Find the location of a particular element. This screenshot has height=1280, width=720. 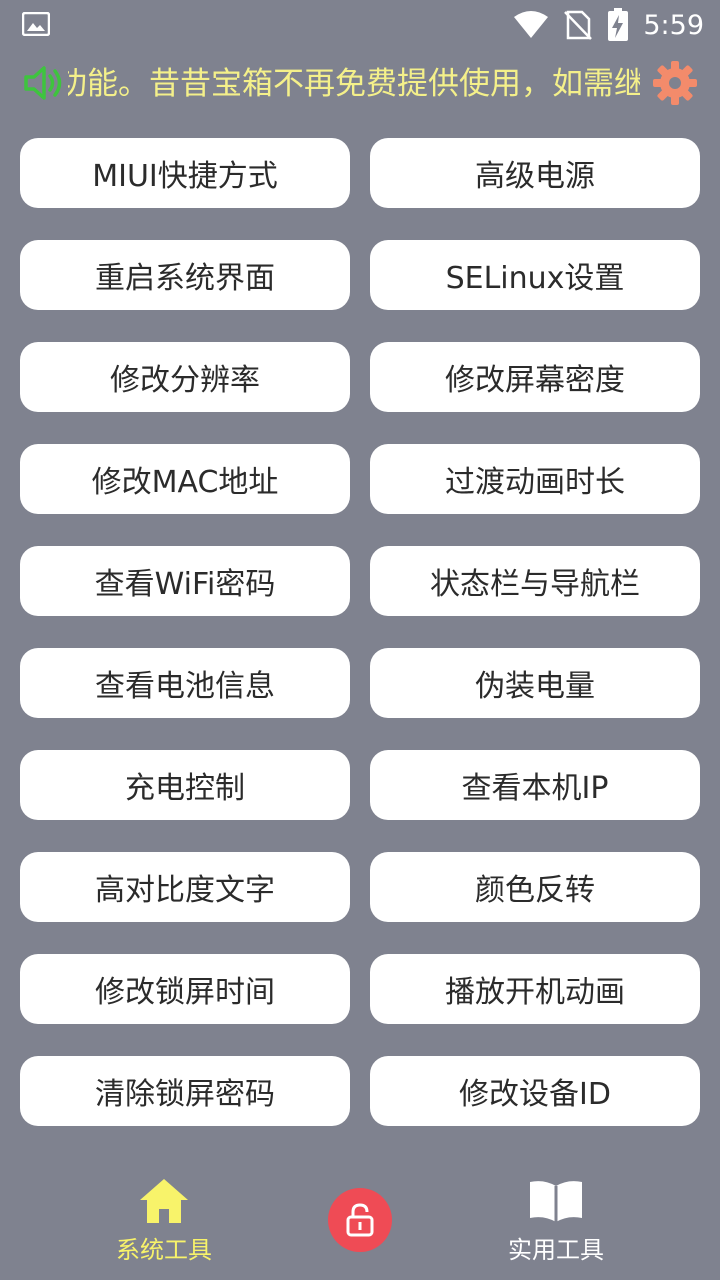

change-device-id-button: 修改设备ID is located at coordinates (535, 1091).